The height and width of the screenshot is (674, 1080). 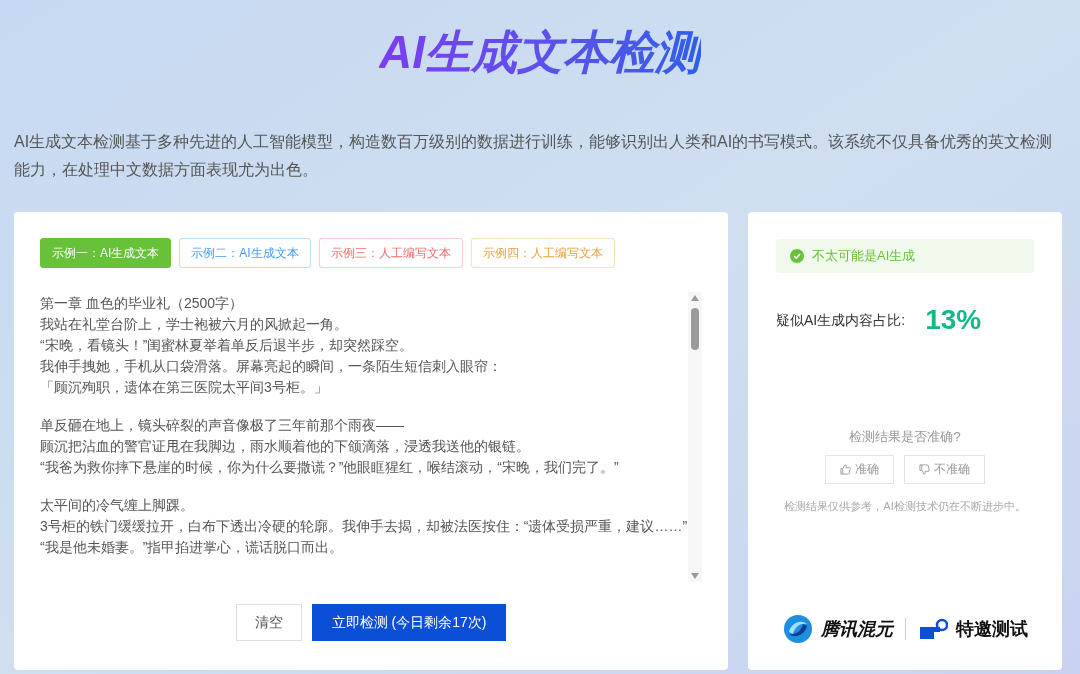 What do you see at coordinates (222, 425) in the screenshot?
I see `text-line: 单反砸在地上，镜头碎裂的声音像极了三年前那个雨夜——` at bounding box center [222, 425].